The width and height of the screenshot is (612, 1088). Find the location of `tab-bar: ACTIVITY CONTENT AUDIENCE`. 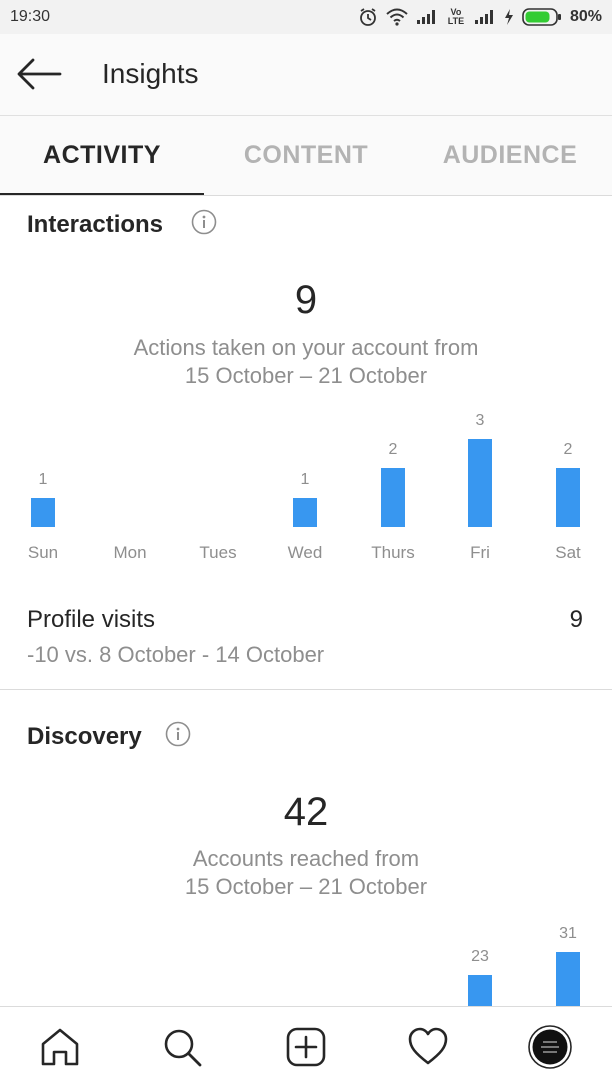

tab-bar: ACTIVITY CONTENT AUDIENCE is located at coordinates (306, 156).